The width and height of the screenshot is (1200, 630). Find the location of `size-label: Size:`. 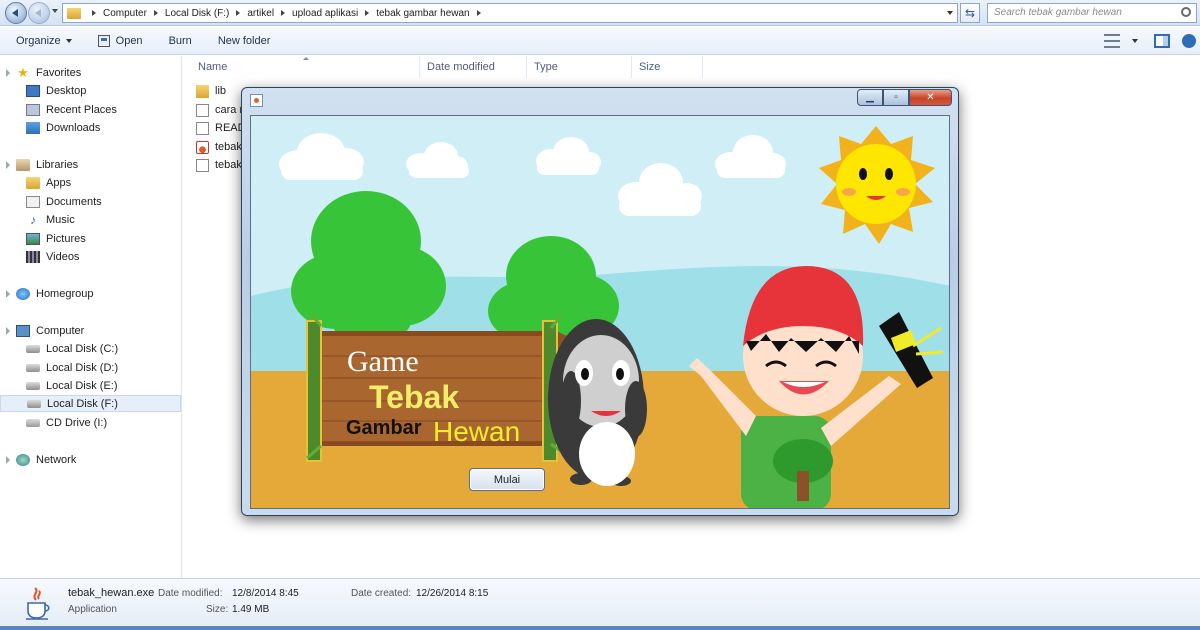

size-label: Size: is located at coordinates (217, 609).